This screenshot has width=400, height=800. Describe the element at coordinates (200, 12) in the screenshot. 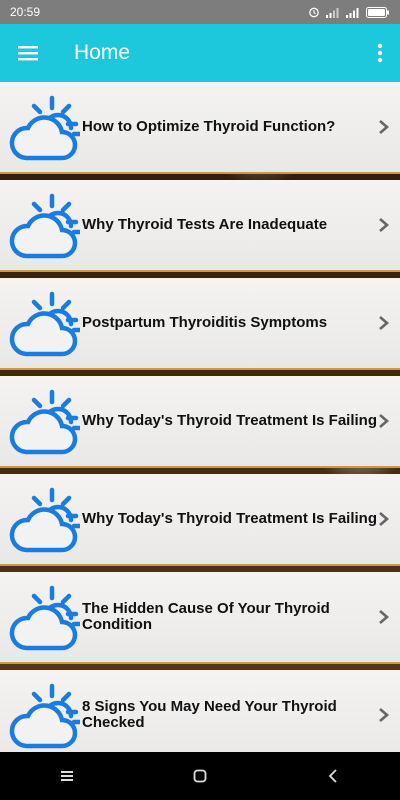

I see `status-bar: 20:59` at that location.